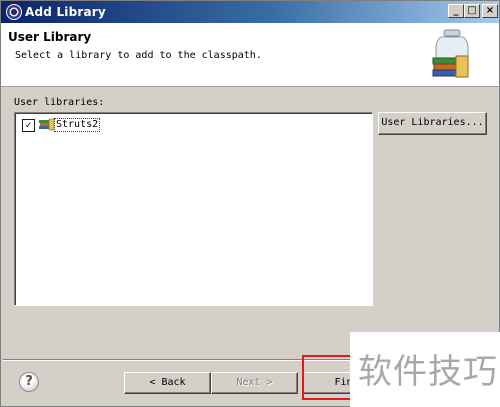 The image size is (500, 407). Describe the element at coordinates (472, 11) in the screenshot. I see `maximize-button: □` at that location.